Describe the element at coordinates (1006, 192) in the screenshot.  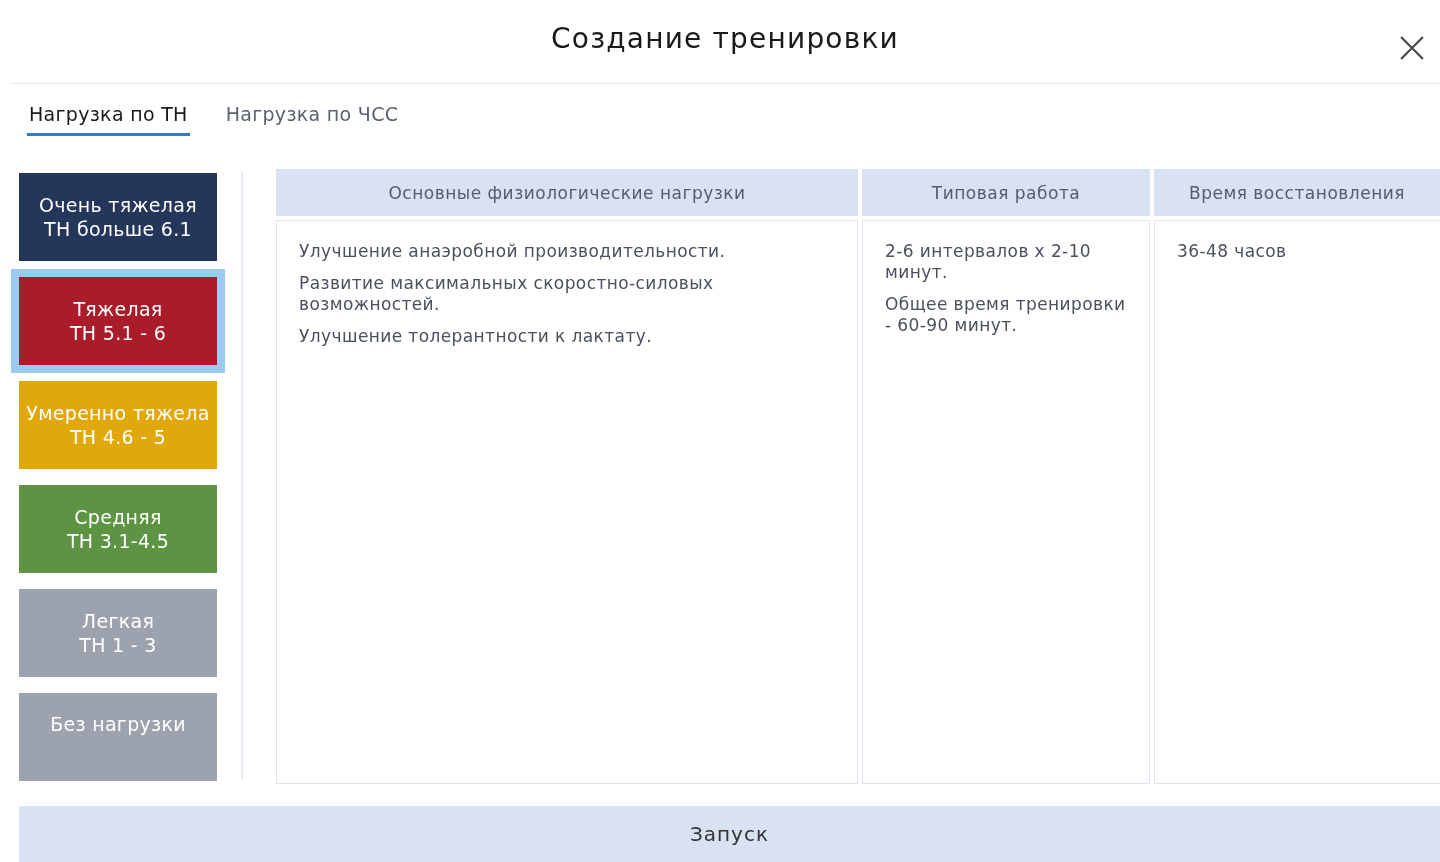
I see `column-header: Типовая работа` at that location.